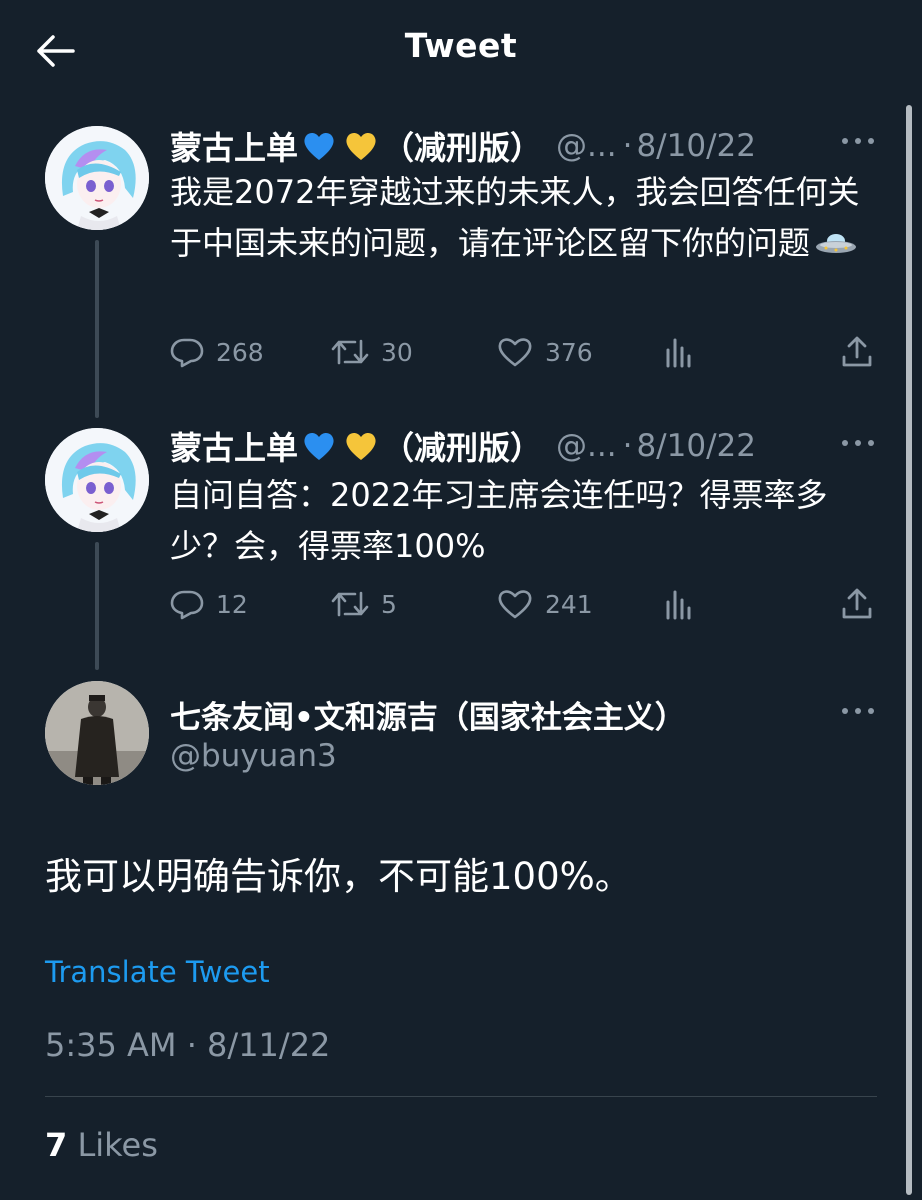 This screenshot has width=922, height=1200. I want to click on like-count: 241, so click(569, 604).